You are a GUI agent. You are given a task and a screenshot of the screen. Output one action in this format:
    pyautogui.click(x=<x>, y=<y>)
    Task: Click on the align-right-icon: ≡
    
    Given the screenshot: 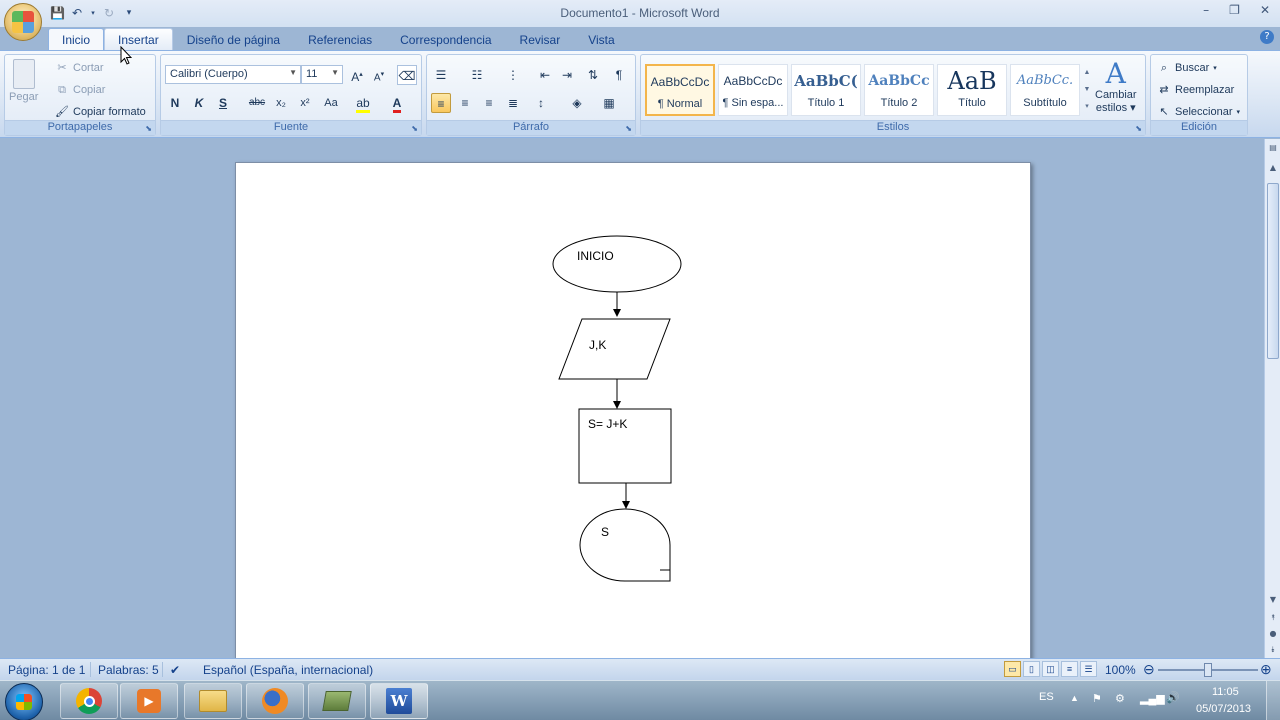 What is the action you would take?
    pyautogui.click(x=489, y=103)
    